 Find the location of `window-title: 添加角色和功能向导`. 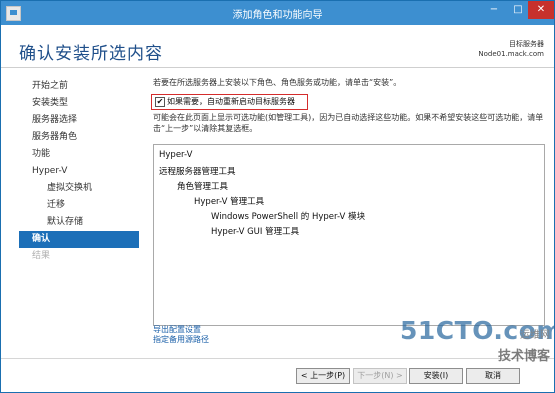

window-title: 添加角色和功能向导 is located at coordinates (277, 15).